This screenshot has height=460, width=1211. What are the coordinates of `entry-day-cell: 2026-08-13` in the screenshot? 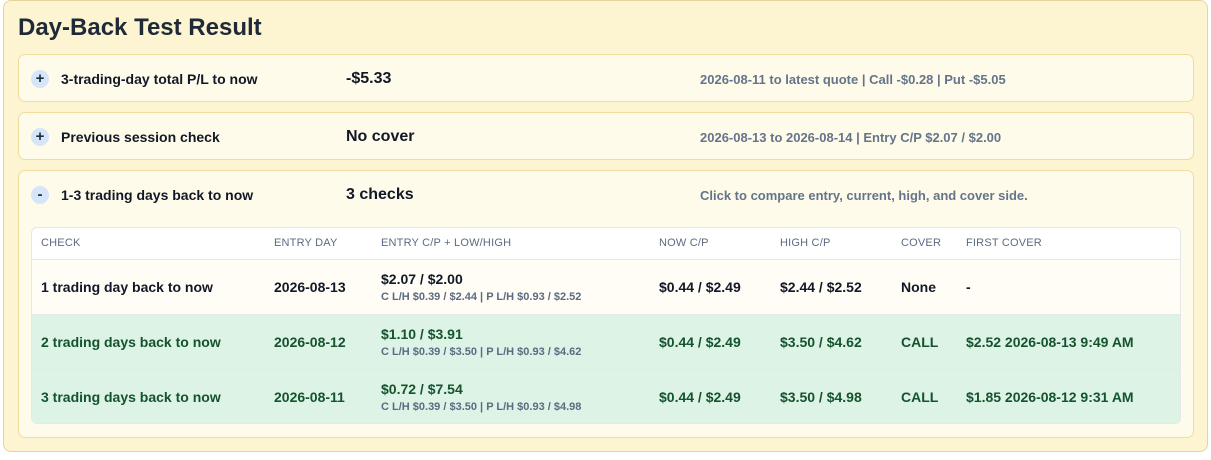 It's located at (318, 287).